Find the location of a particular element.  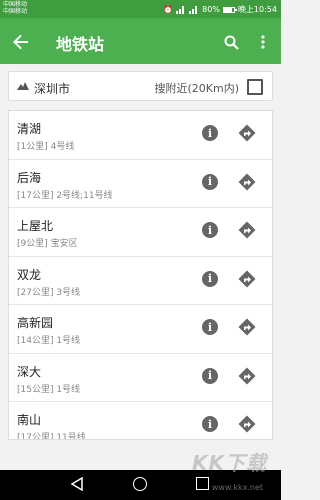

station-name: 深大 is located at coordinates (29, 371).